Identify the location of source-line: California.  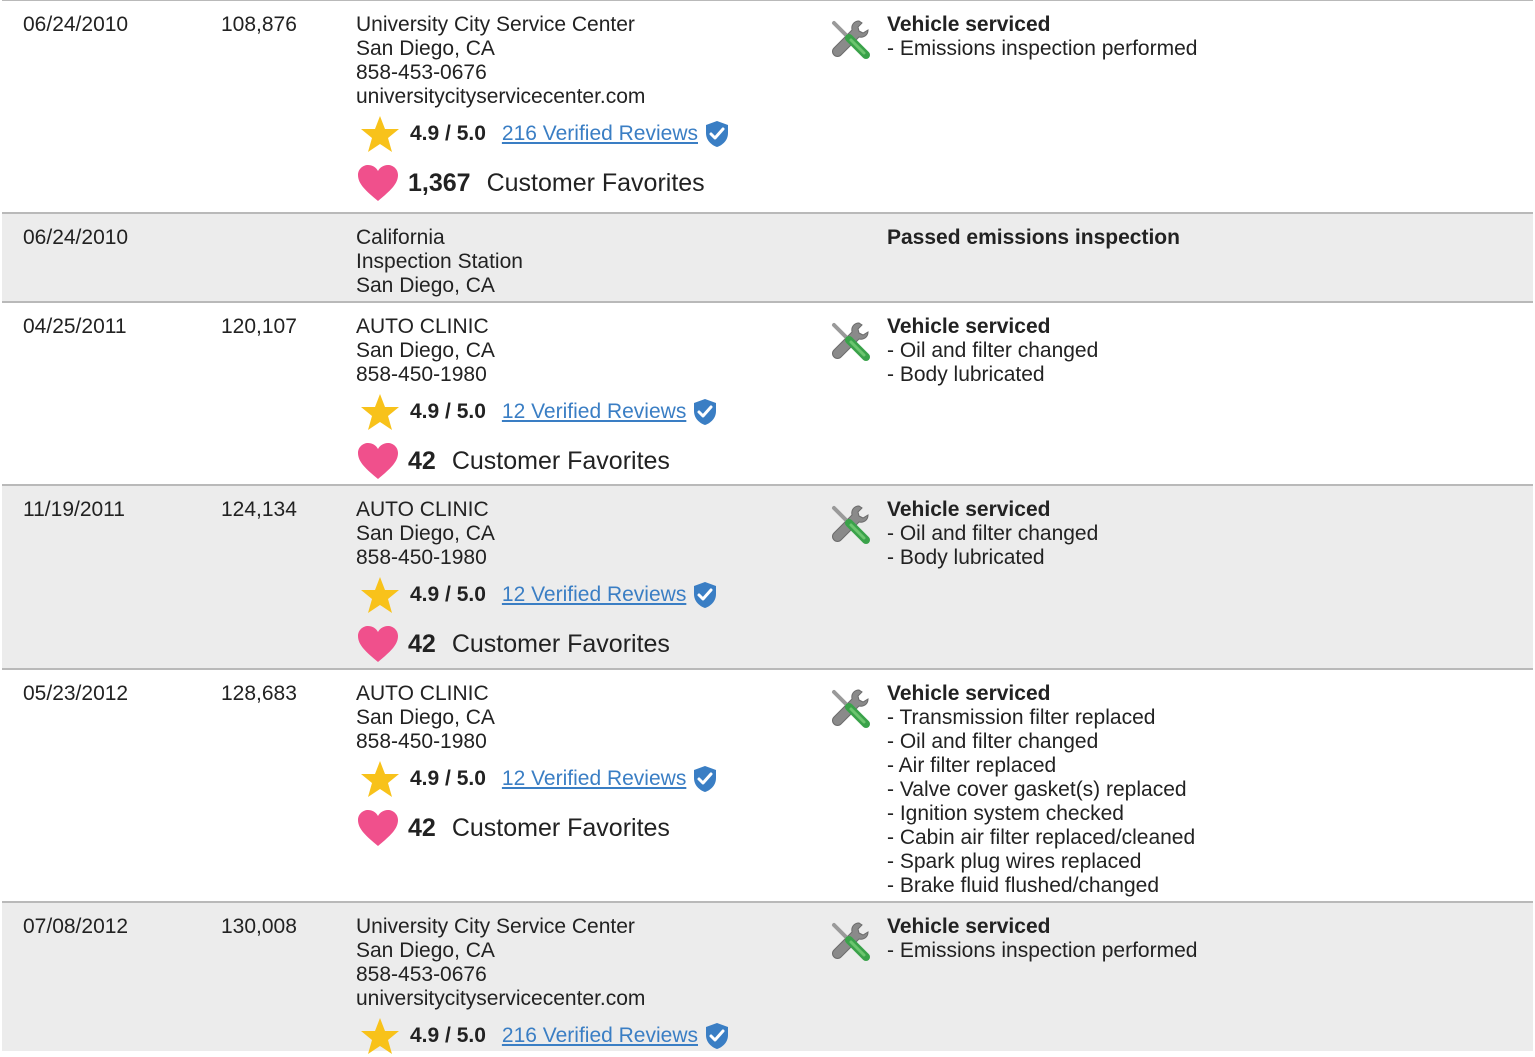
(400, 237).